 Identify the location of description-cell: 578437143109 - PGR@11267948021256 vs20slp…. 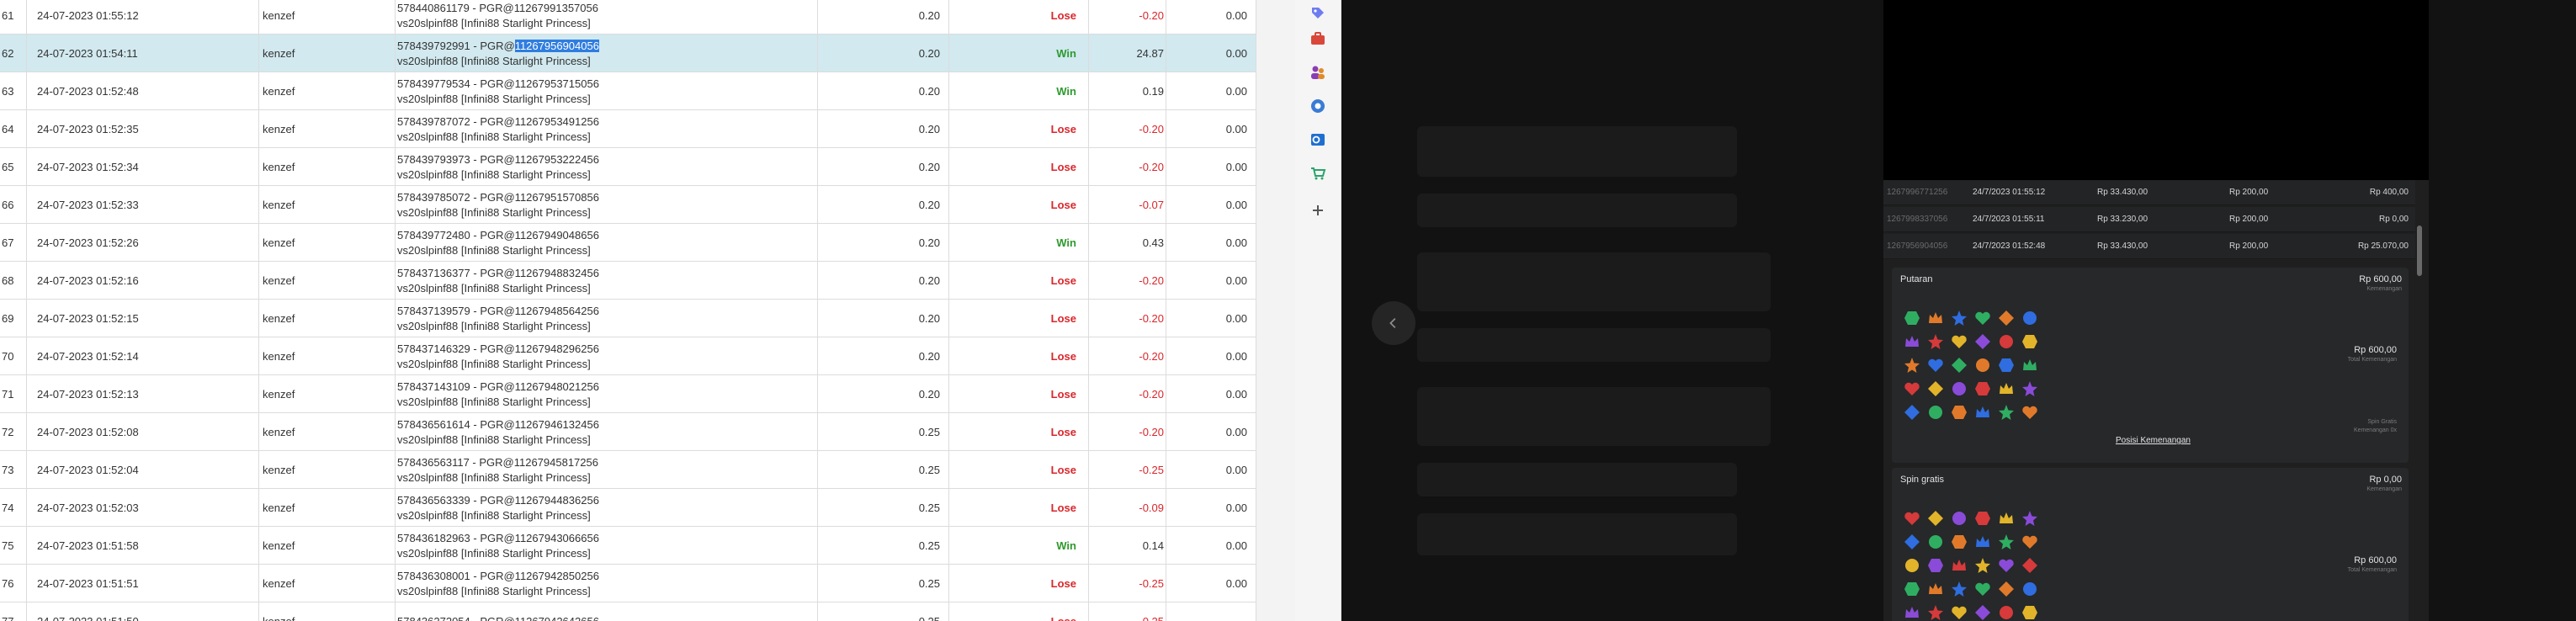
(607, 394).